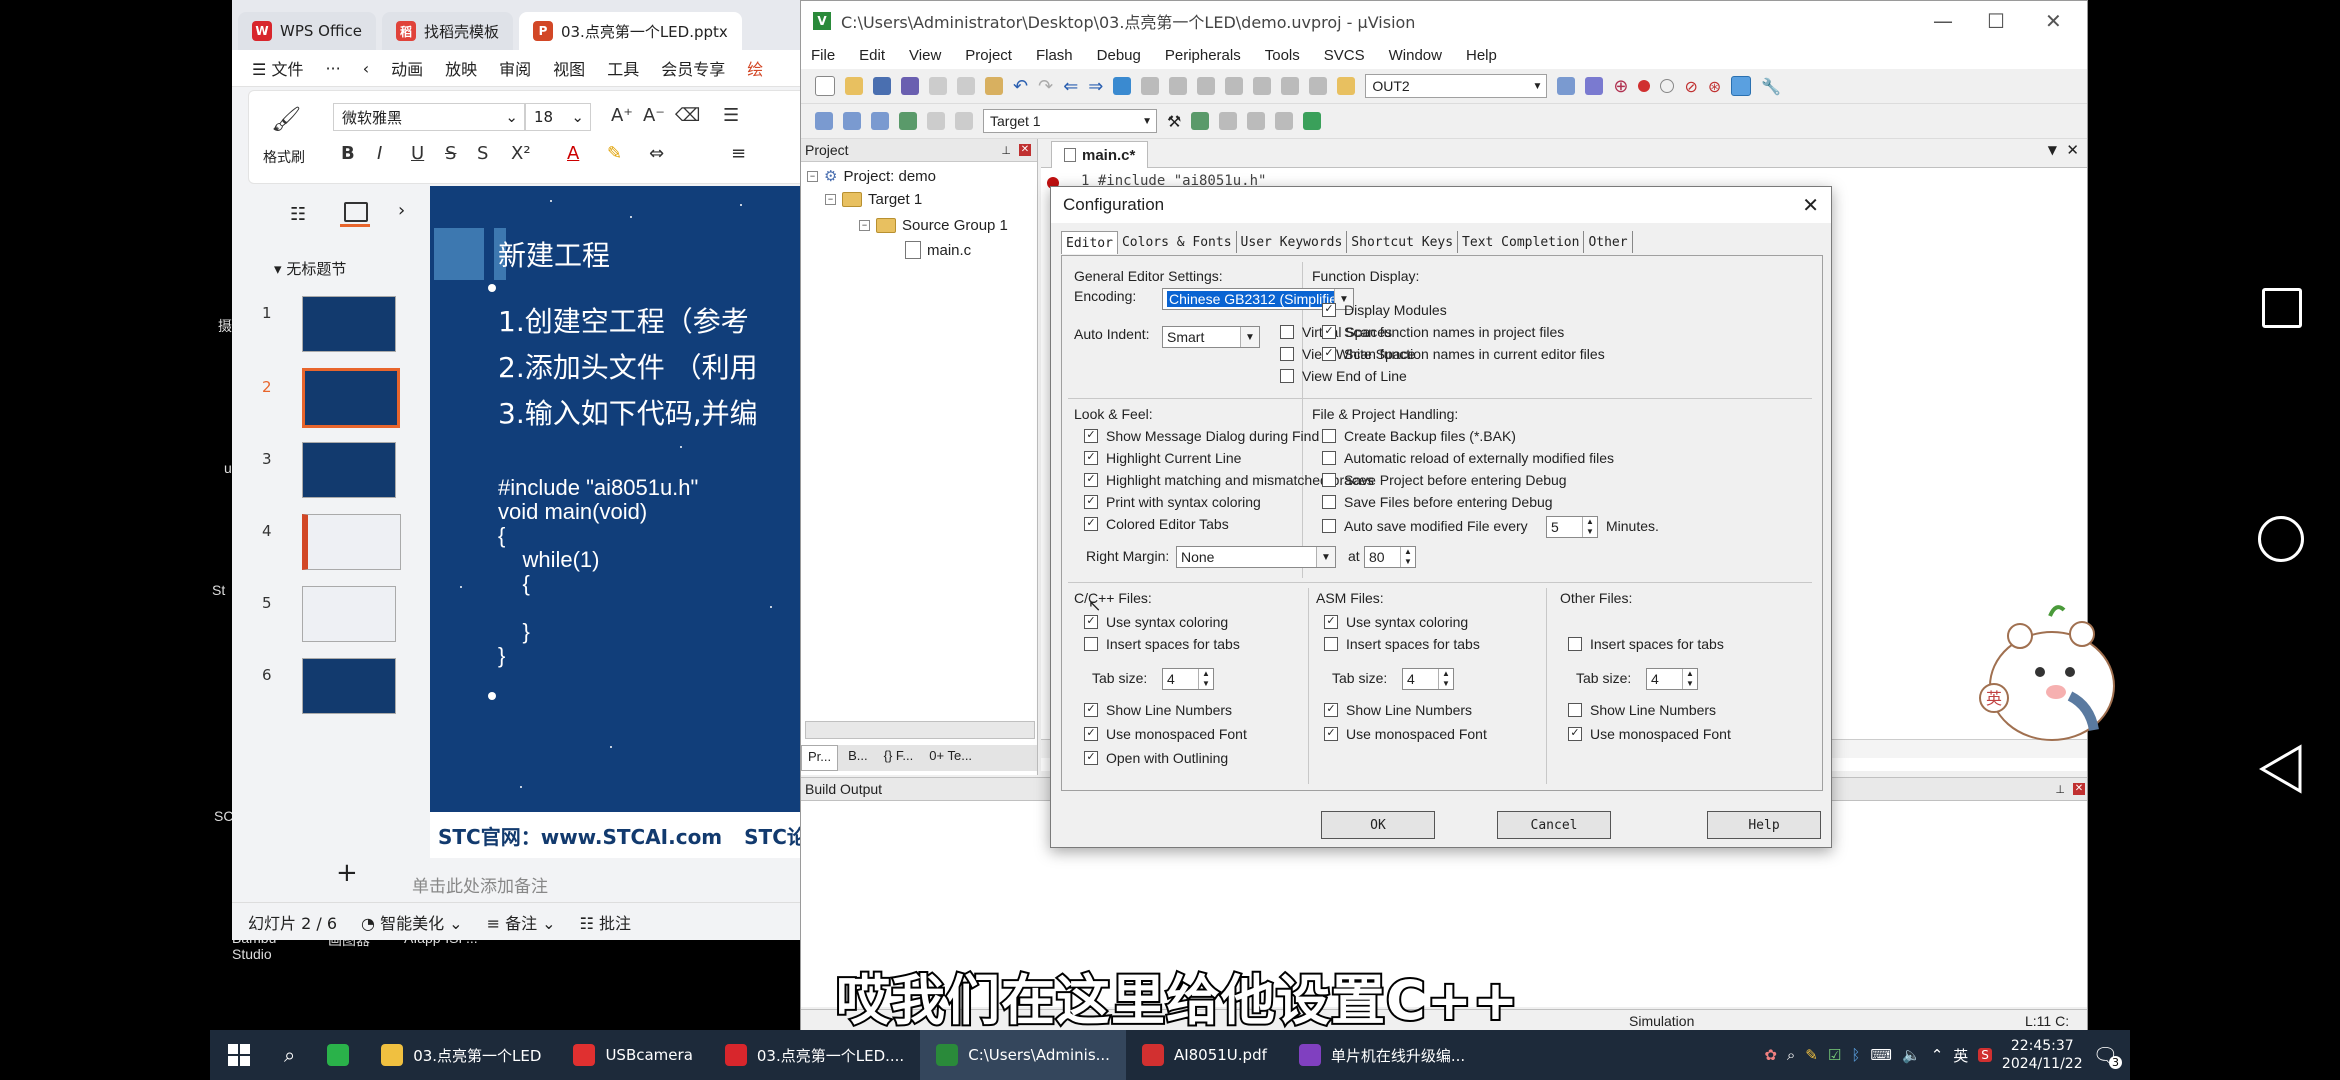  What do you see at coordinates (1714, 86) in the screenshot?
I see `clear-breakpoints-icon: ⊛` at bounding box center [1714, 86].